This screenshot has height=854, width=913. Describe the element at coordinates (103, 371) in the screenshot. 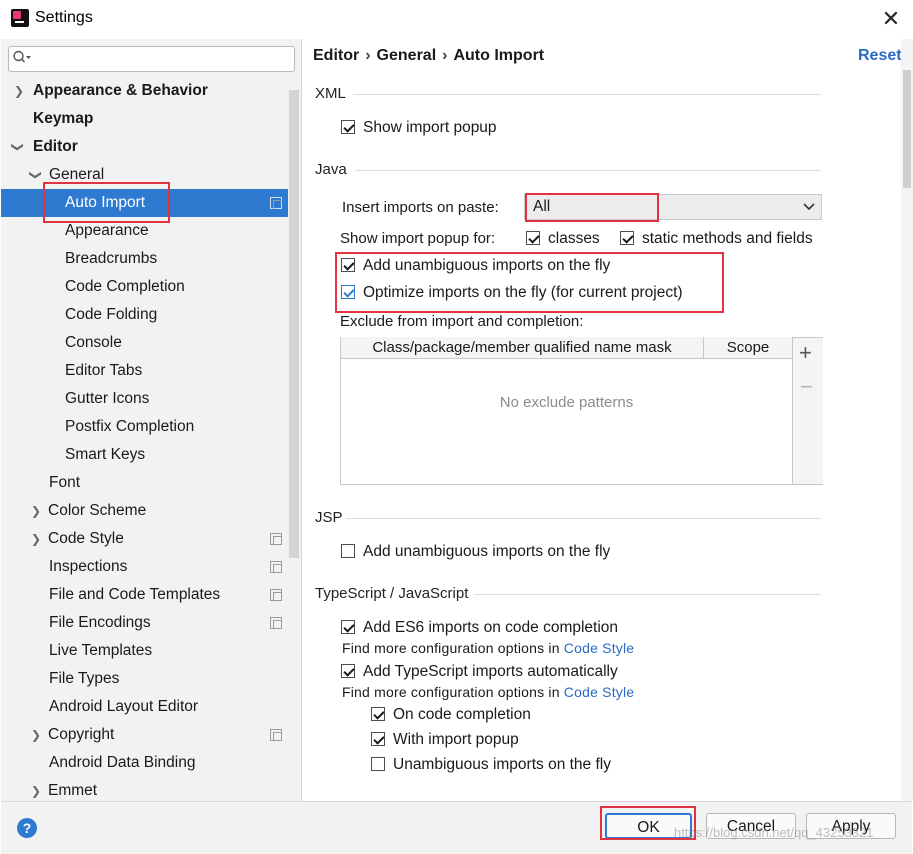

I see `sidebar-item-editor-tabs: Editor Tabs` at that location.